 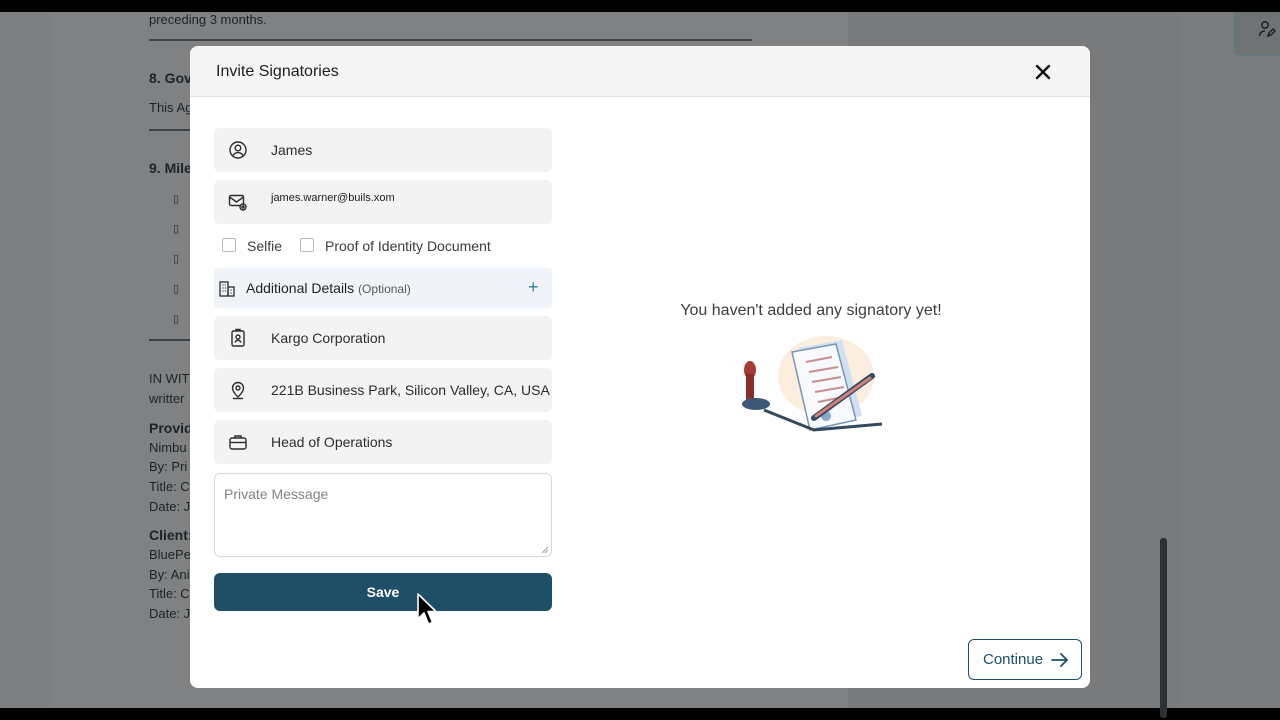 I want to click on company-input: Kargo Corporation, so click(x=383, y=338).